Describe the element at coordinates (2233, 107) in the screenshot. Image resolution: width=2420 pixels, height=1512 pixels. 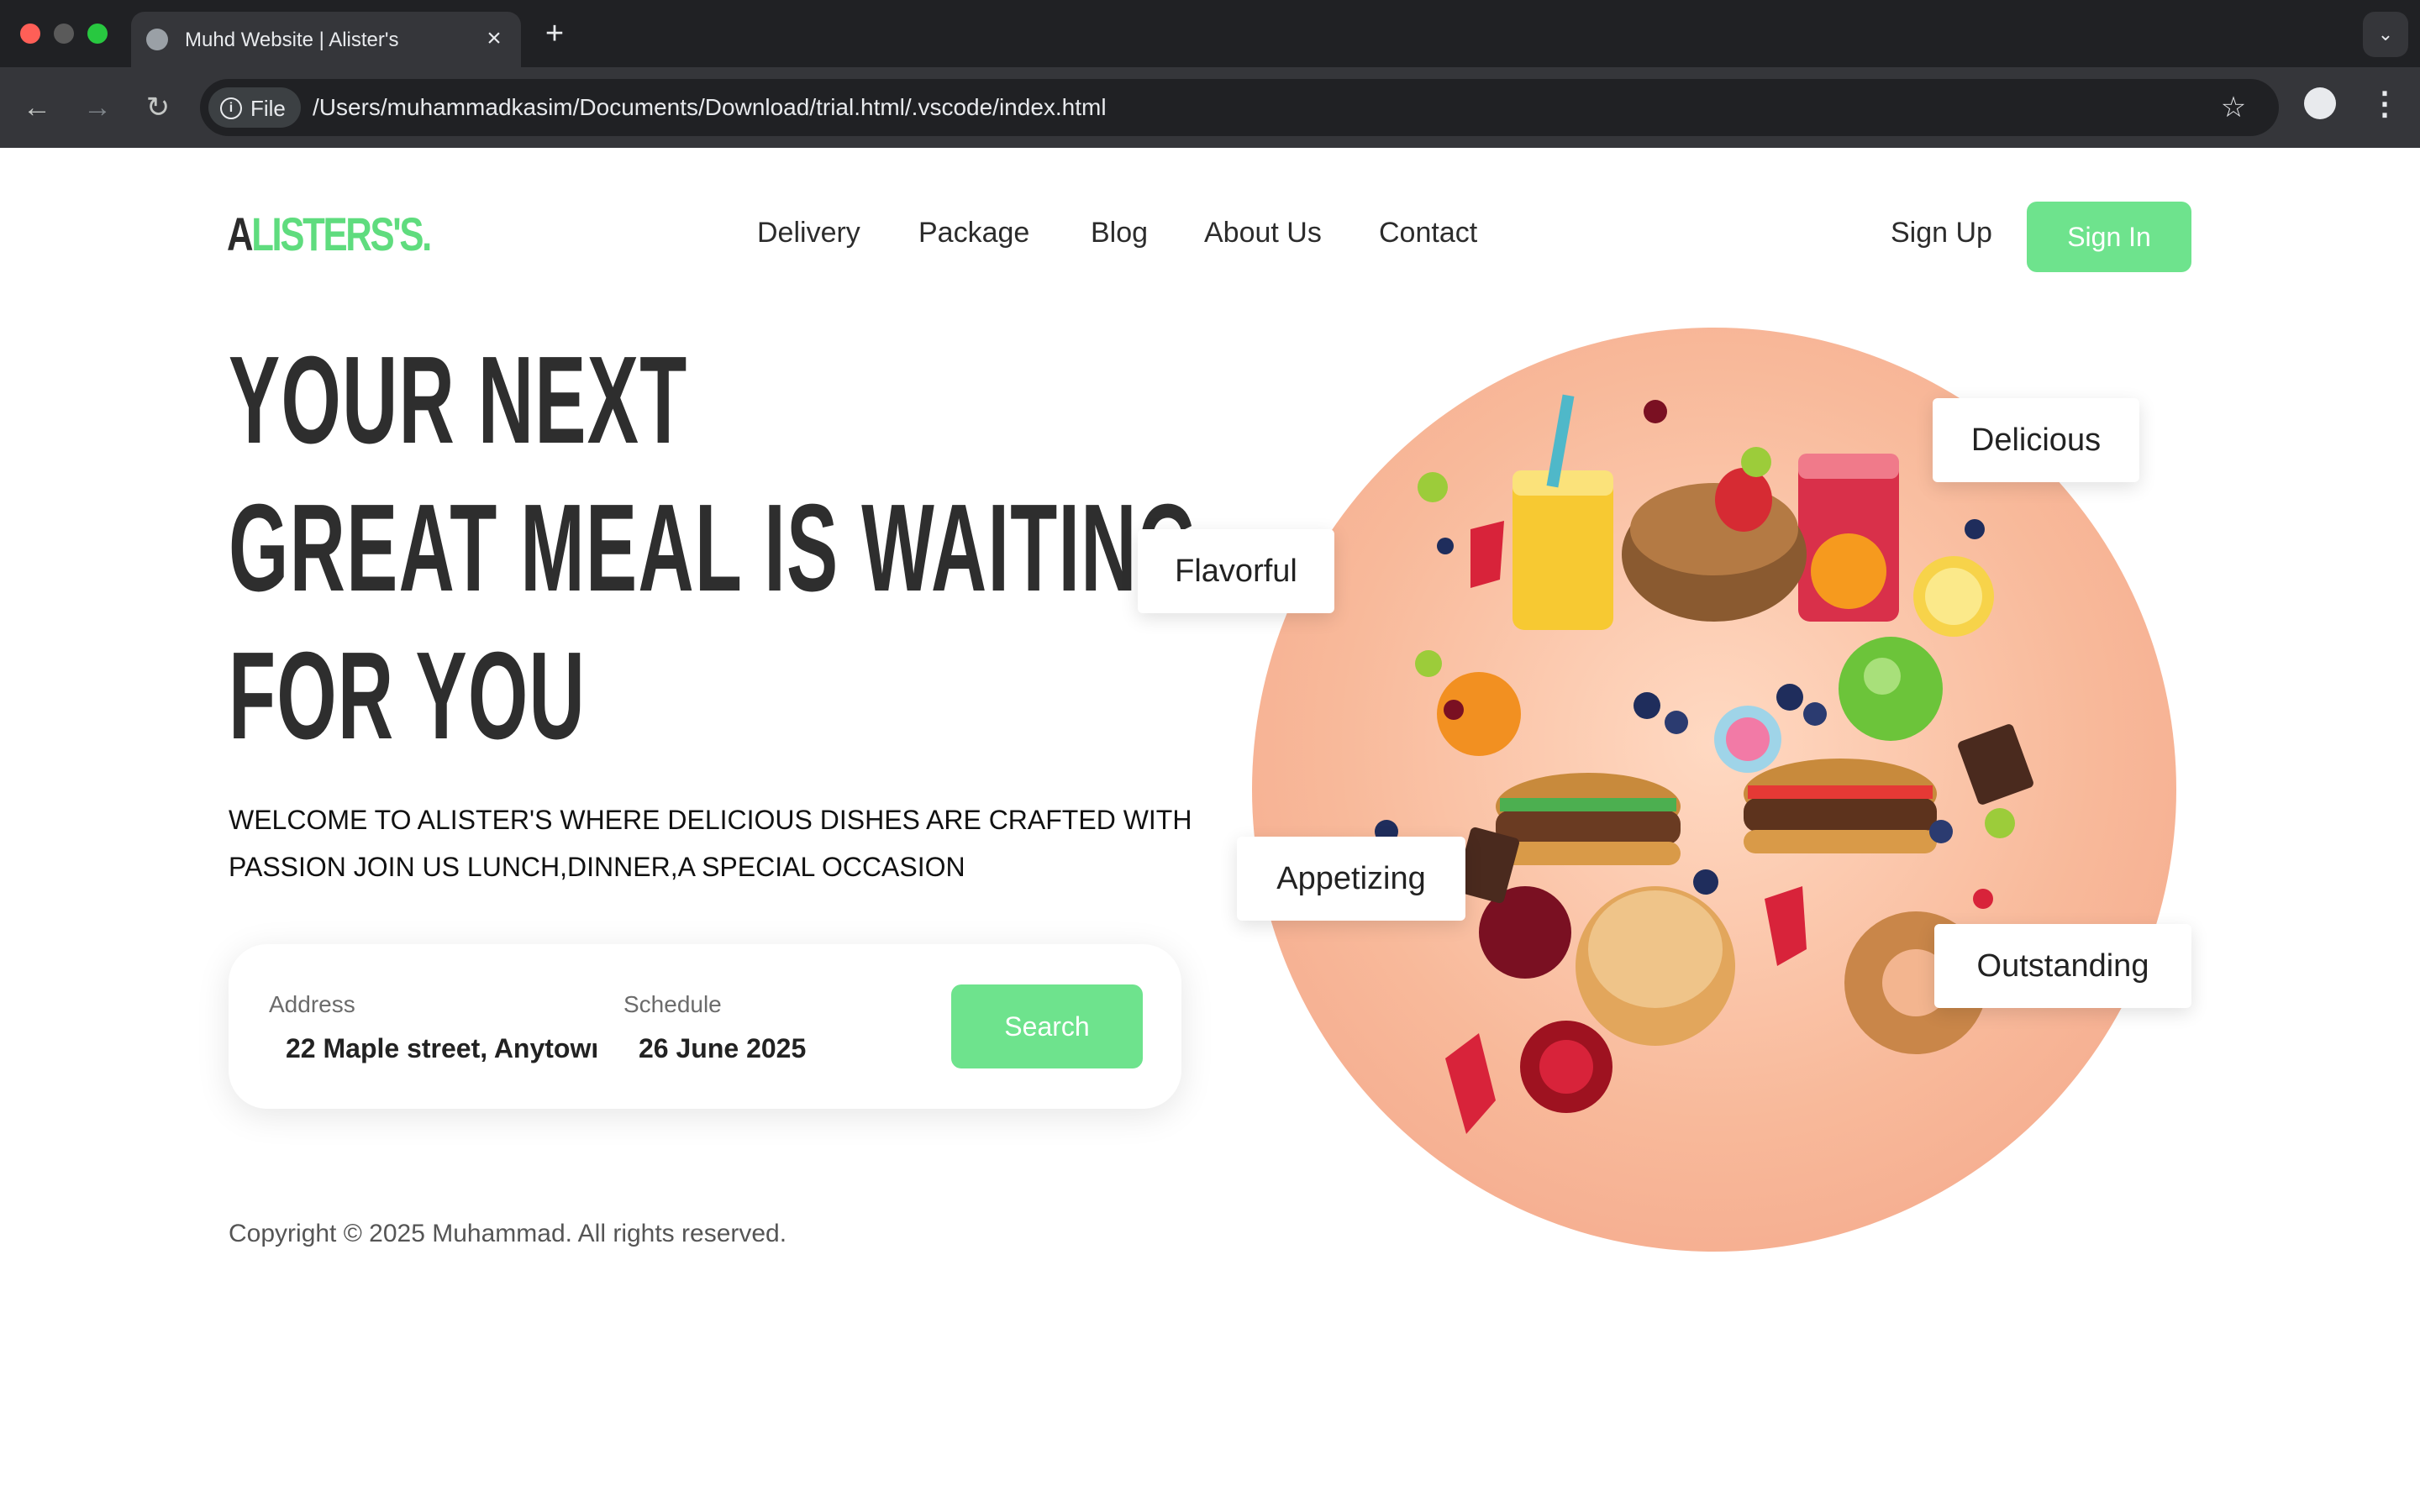
I see `star-icon: ☆` at that location.